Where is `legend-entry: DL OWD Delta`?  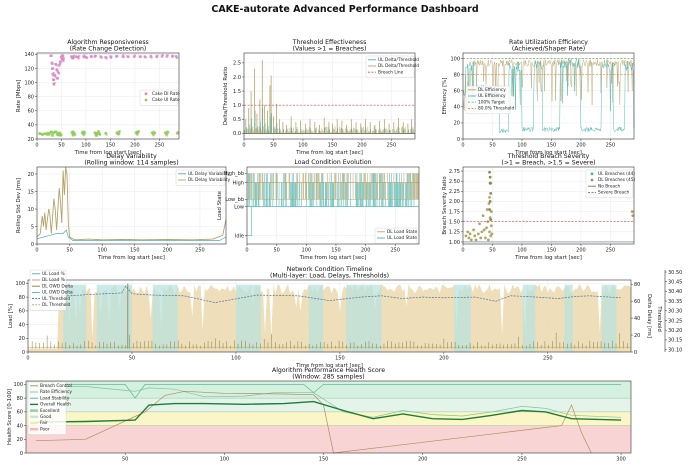 legend-entry: DL OWD Delta is located at coordinates (57, 286).